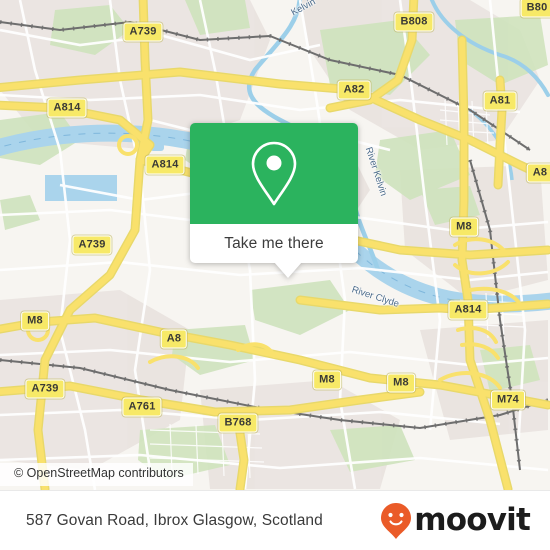 This screenshot has height=550, width=550. What do you see at coordinates (500, 101) in the screenshot?
I see `road-shield: A81` at bounding box center [500, 101].